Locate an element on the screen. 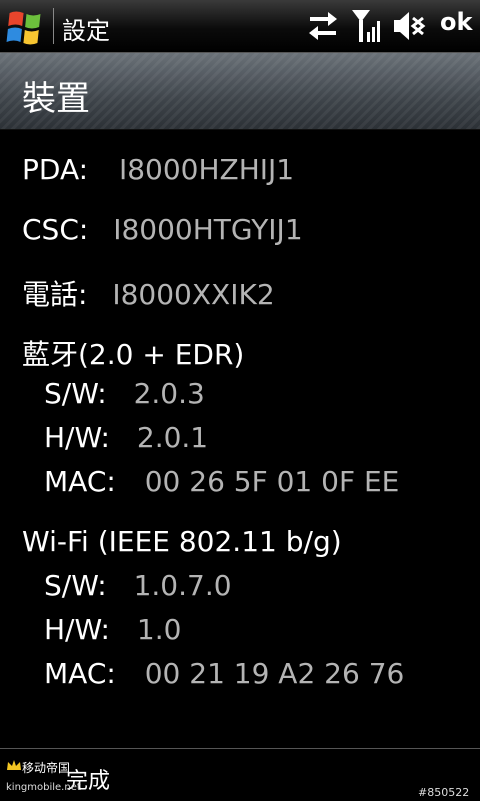 The width and height of the screenshot is (480, 801). wifi-sw-value: 1.0.7.0 is located at coordinates (182, 585).